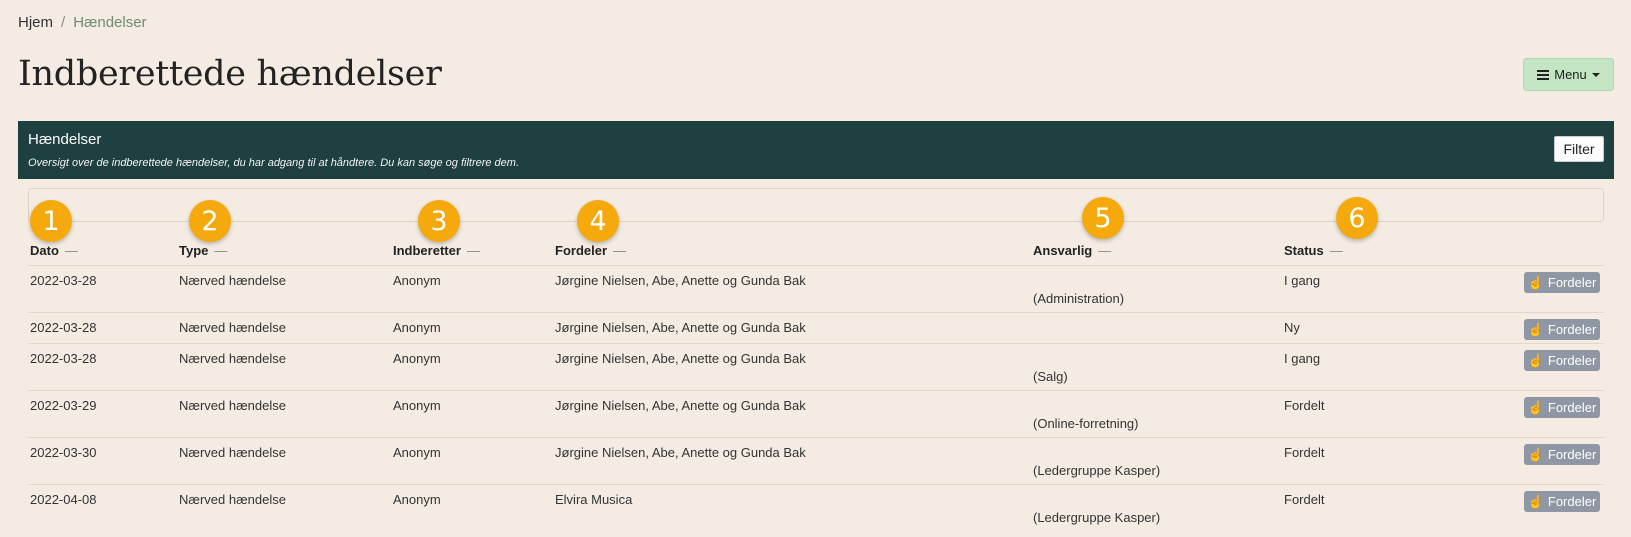  I want to click on page-title: Indberettede hændelser, so click(230, 74).